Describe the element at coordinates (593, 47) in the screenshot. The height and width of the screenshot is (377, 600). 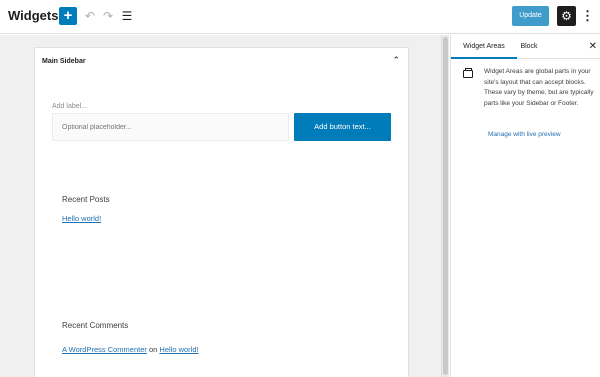
I see `close-icon: ✕` at that location.